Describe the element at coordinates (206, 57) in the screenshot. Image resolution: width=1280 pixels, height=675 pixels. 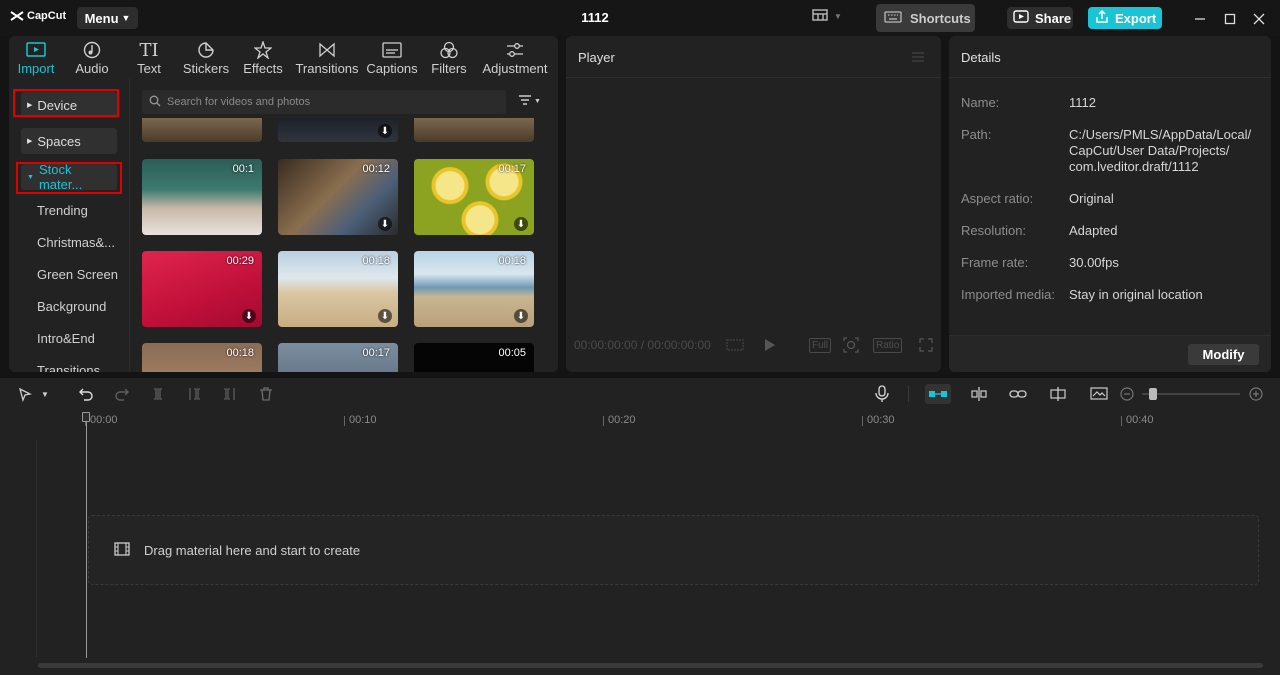
I see `tab-stickers: Stickers` at that location.